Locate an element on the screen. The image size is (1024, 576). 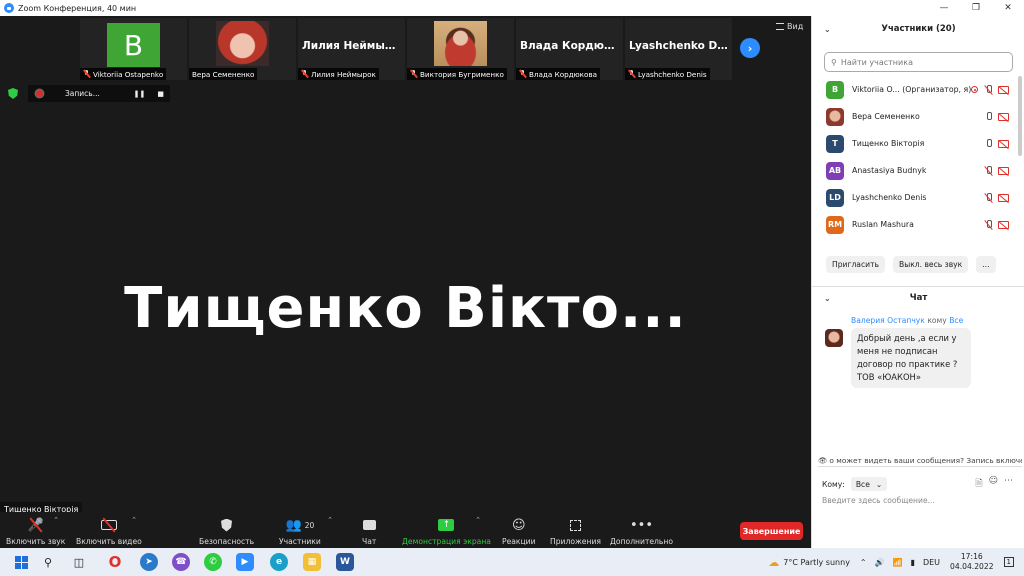
more-dots-icon: ⋯ is located at coordinates (1008, 484).